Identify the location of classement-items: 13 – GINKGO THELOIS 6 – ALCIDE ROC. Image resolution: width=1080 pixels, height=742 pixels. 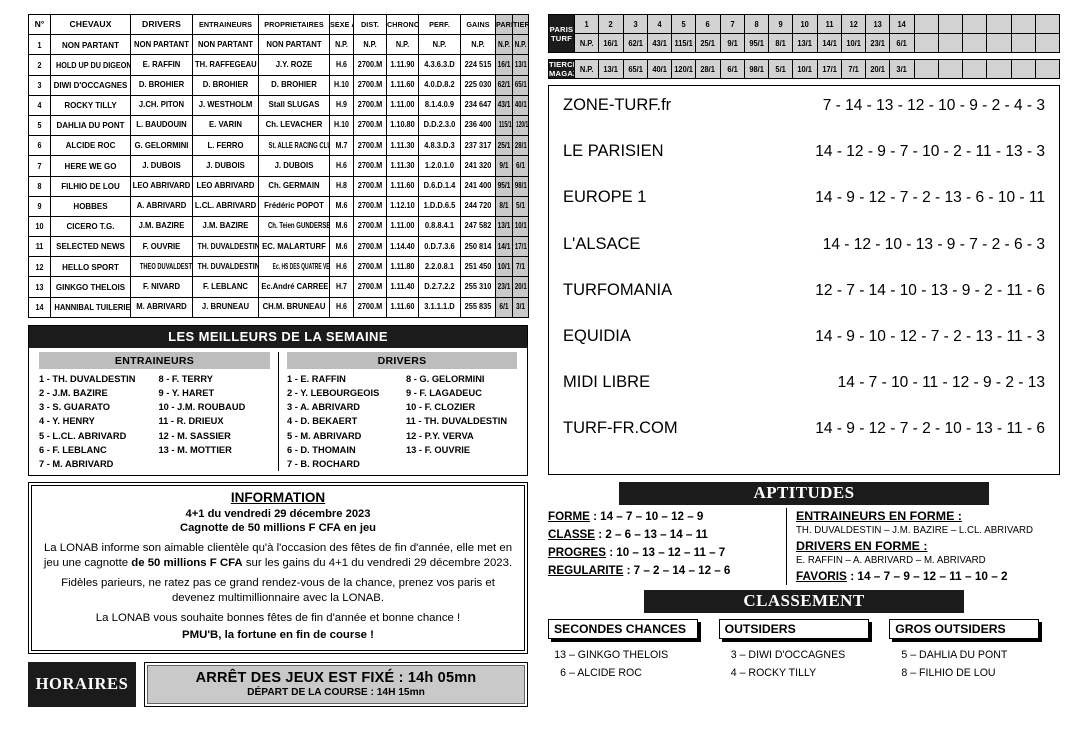
(630, 664).